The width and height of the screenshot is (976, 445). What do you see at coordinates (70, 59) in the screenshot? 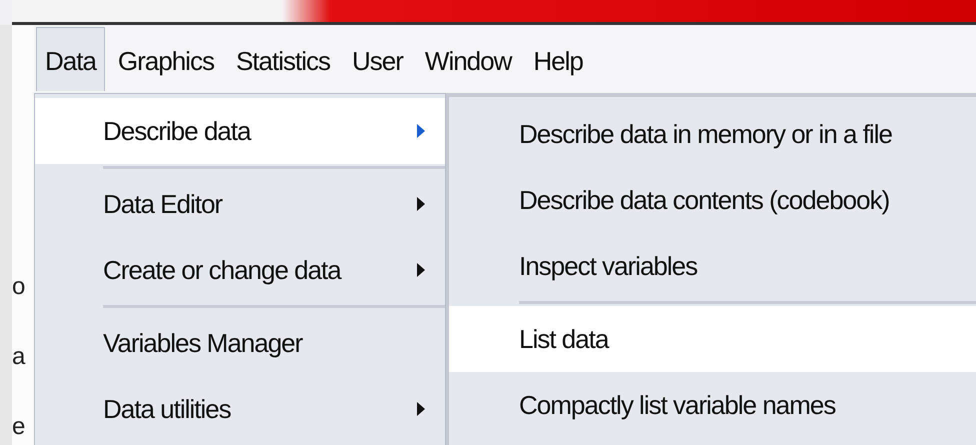
I see `menu-item: Data` at bounding box center [70, 59].